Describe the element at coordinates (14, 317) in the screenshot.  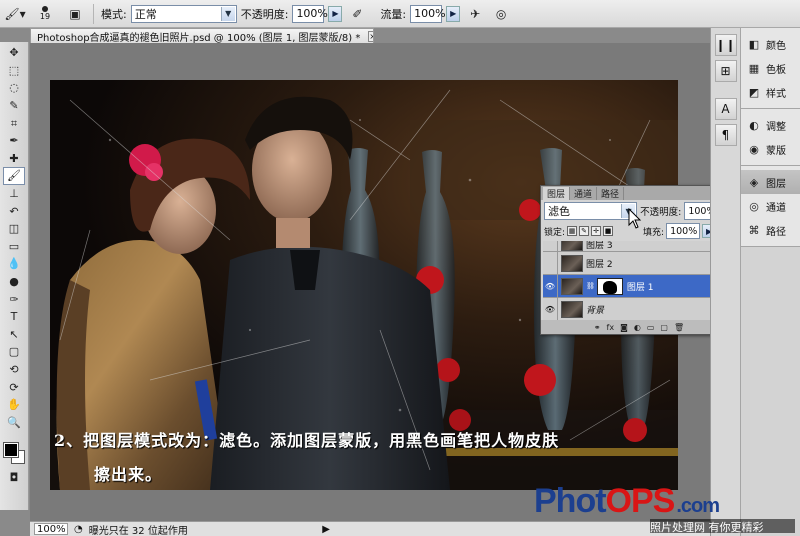
I see `type-tool-icon: T` at that location.